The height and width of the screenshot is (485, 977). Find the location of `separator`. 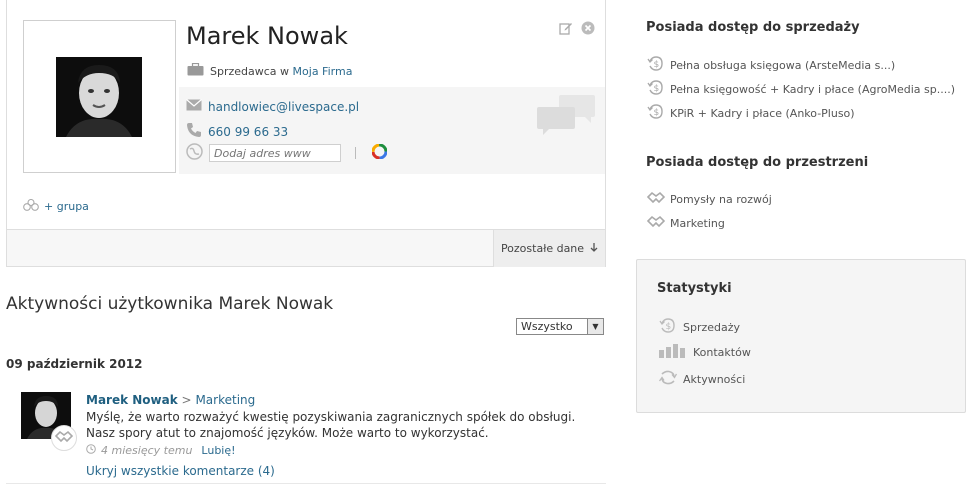

separator is located at coordinates (355, 153).